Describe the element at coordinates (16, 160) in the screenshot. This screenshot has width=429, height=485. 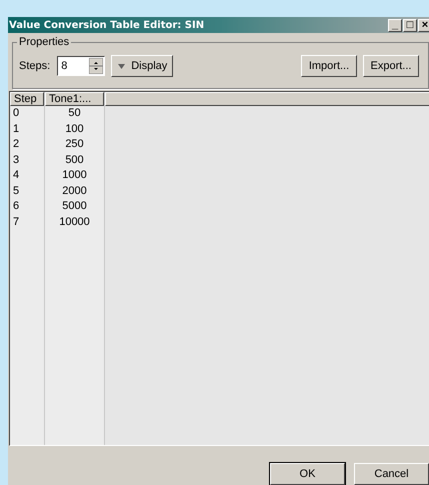
I see `table-cell-text: 3` at that location.